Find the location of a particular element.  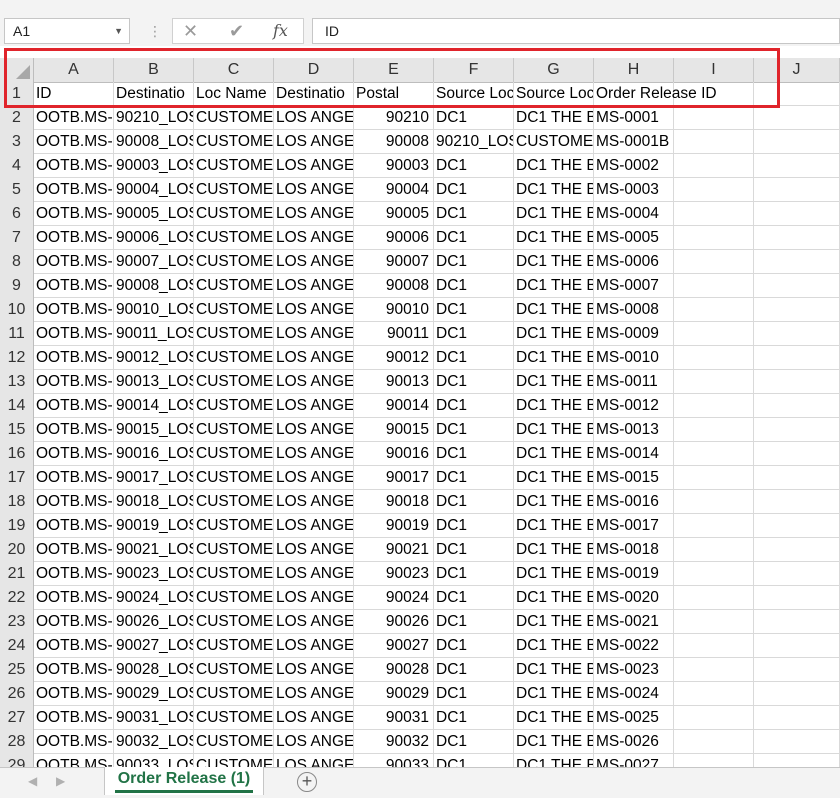

row-number: 11 is located at coordinates (17, 334).